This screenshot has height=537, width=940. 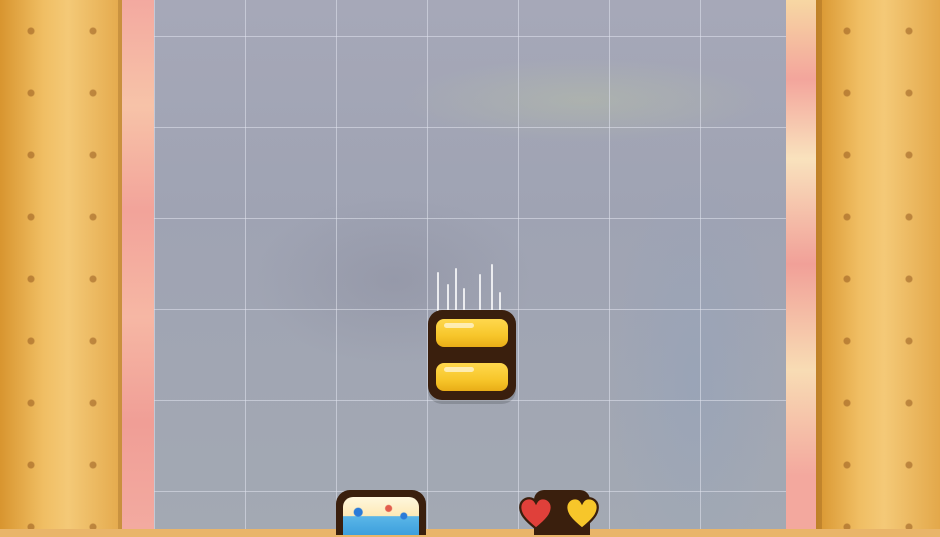 I want to click on falling-motion-lines, so click(x=470, y=286).